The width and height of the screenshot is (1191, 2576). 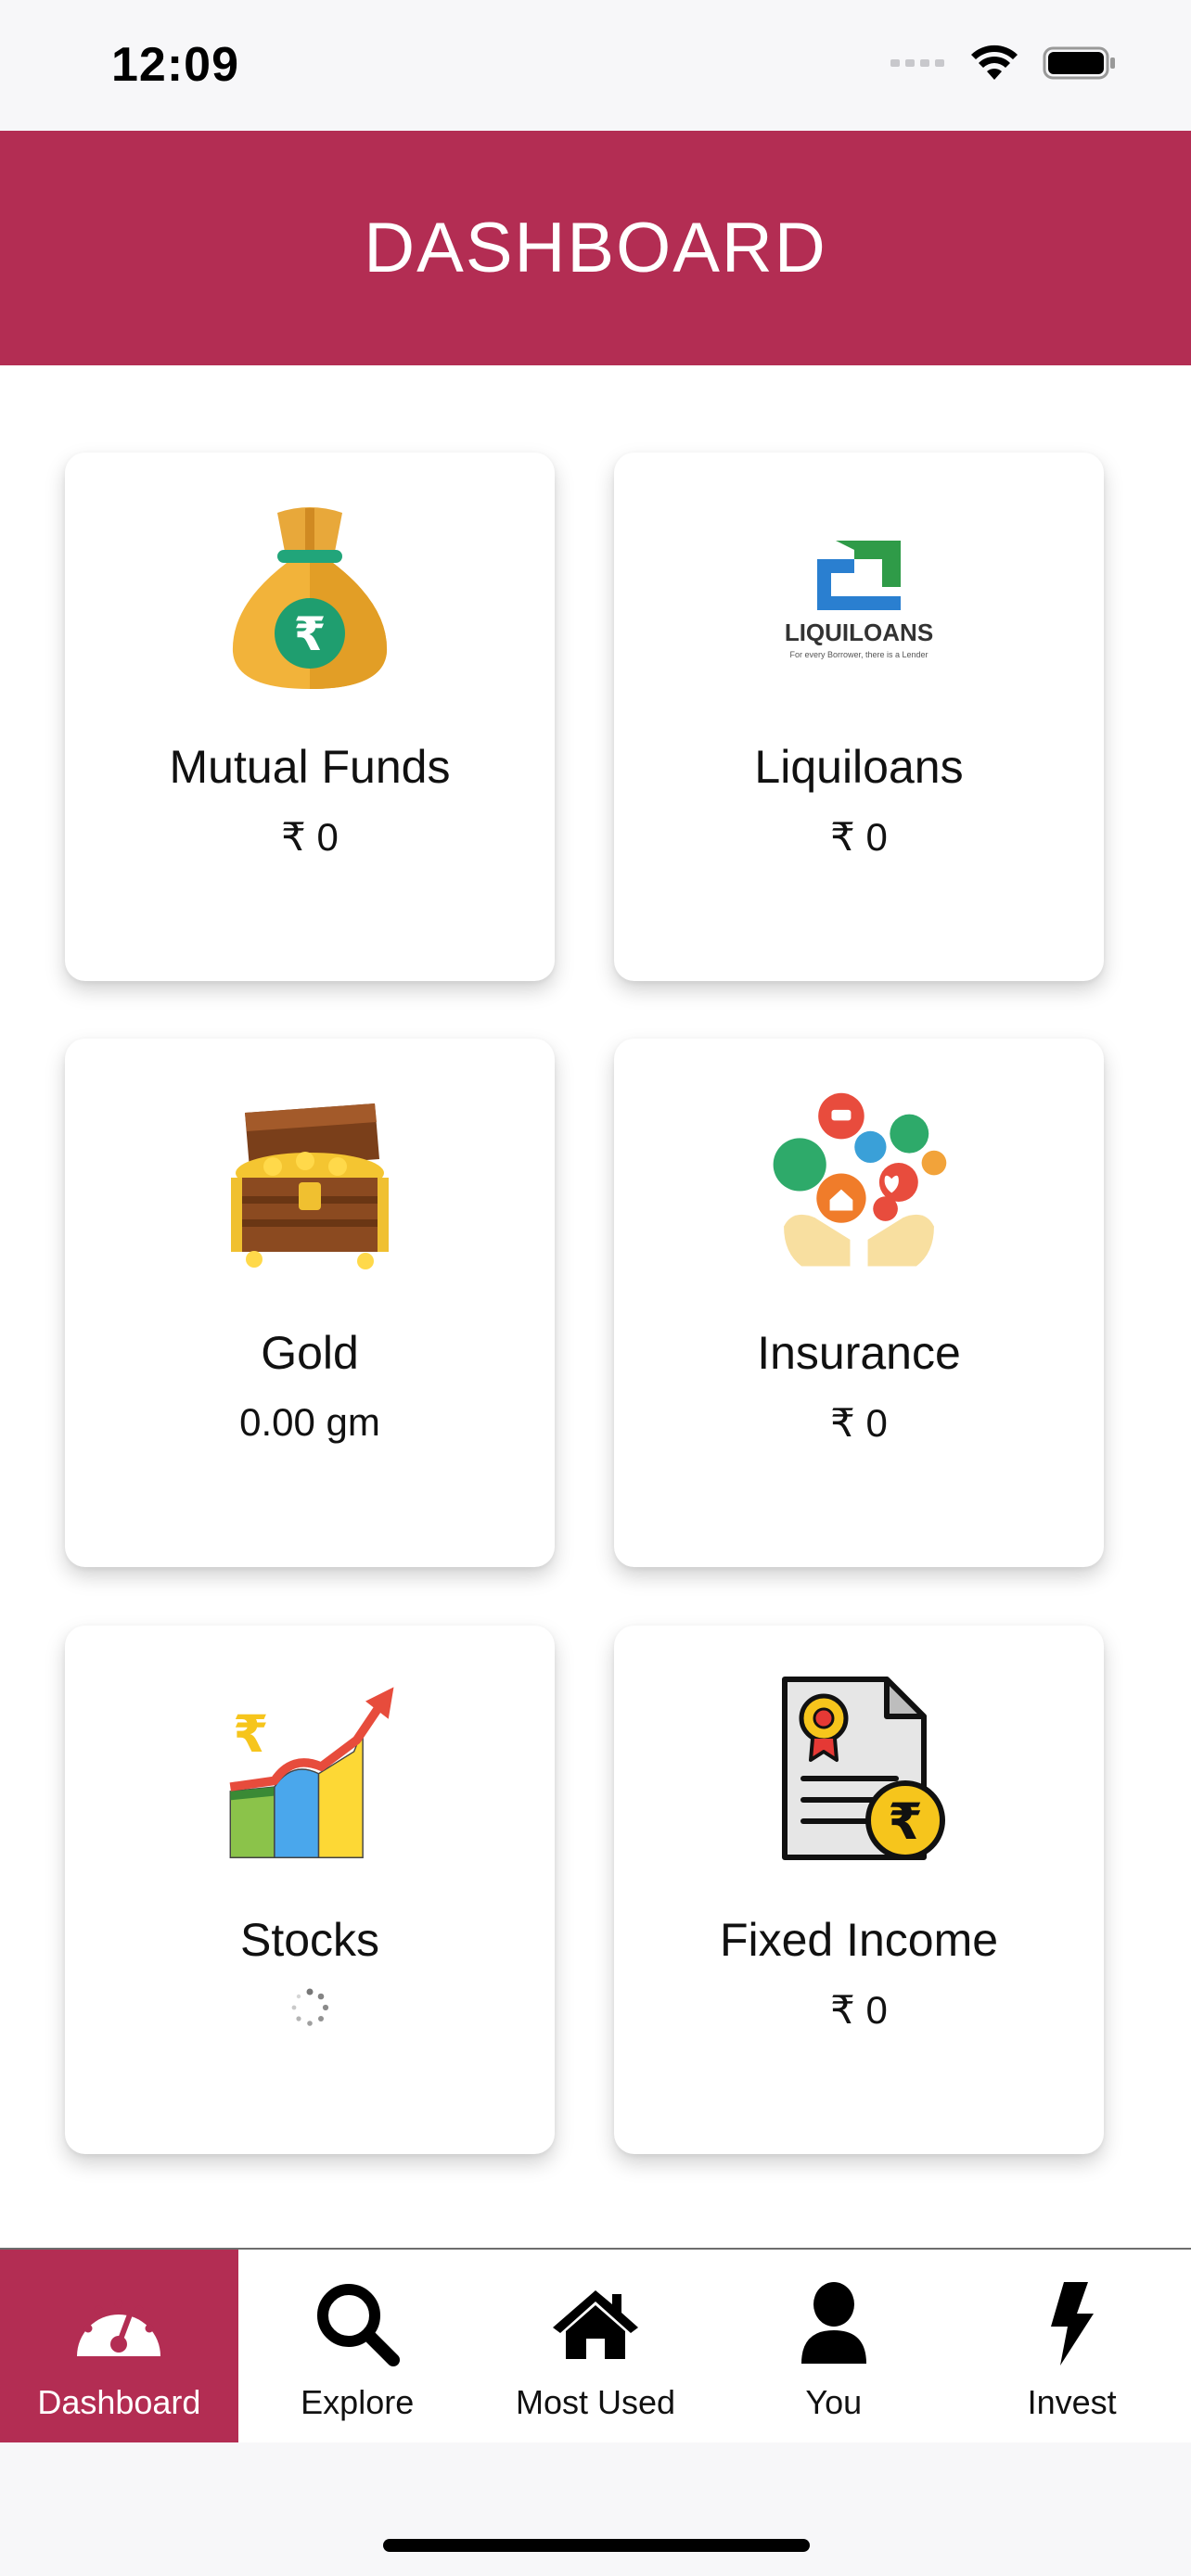 What do you see at coordinates (859, 632) in the screenshot?
I see `svg-text: LIQUILOANS` at bounding box center [859, 632].